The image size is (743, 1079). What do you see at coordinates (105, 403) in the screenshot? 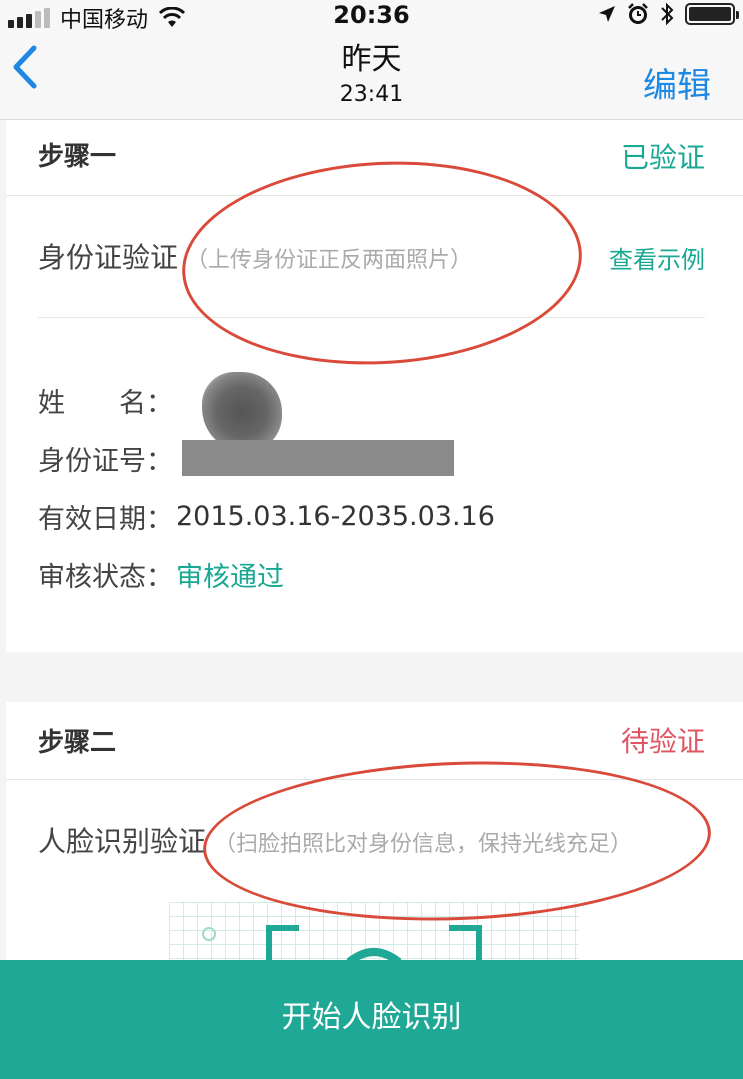
I see `name-key: 姓 名：` at bounding box center [105, 403].